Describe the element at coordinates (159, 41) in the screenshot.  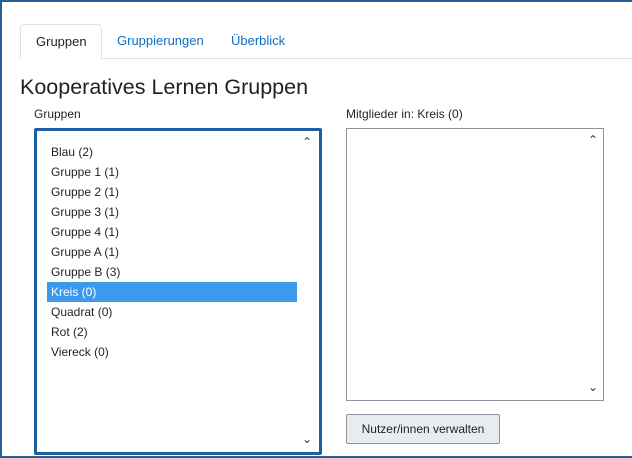
I see `tab-gruppierungen: Gruppierungen` at that location.